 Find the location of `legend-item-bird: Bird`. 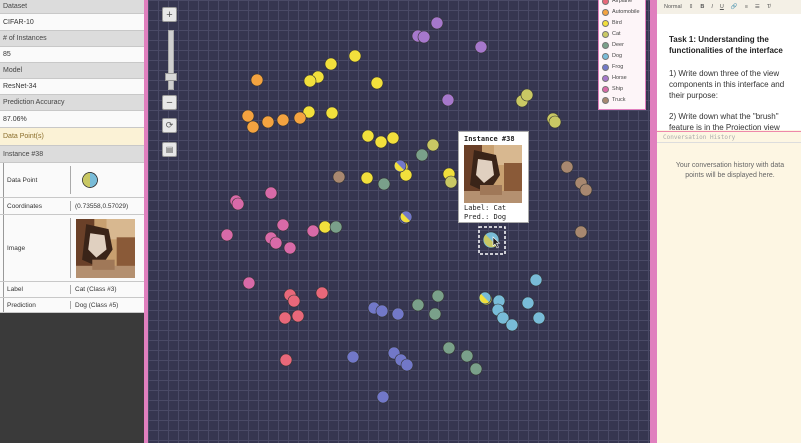

legend-item-bird: Bird is located at coordinates (612, 23).